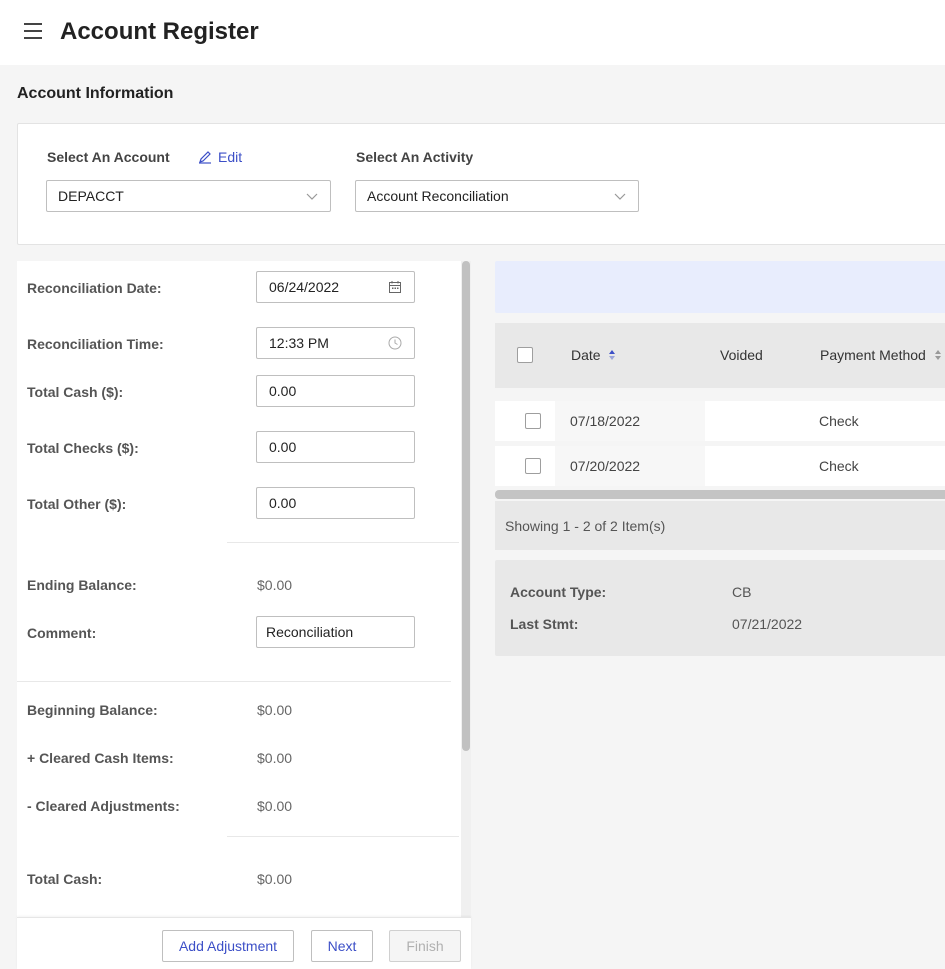 This screenshot has height=969, width=945. Describe the element at coordinates (335, 503) in the screenshot. I see `total-other-input: 0.00` at that location.